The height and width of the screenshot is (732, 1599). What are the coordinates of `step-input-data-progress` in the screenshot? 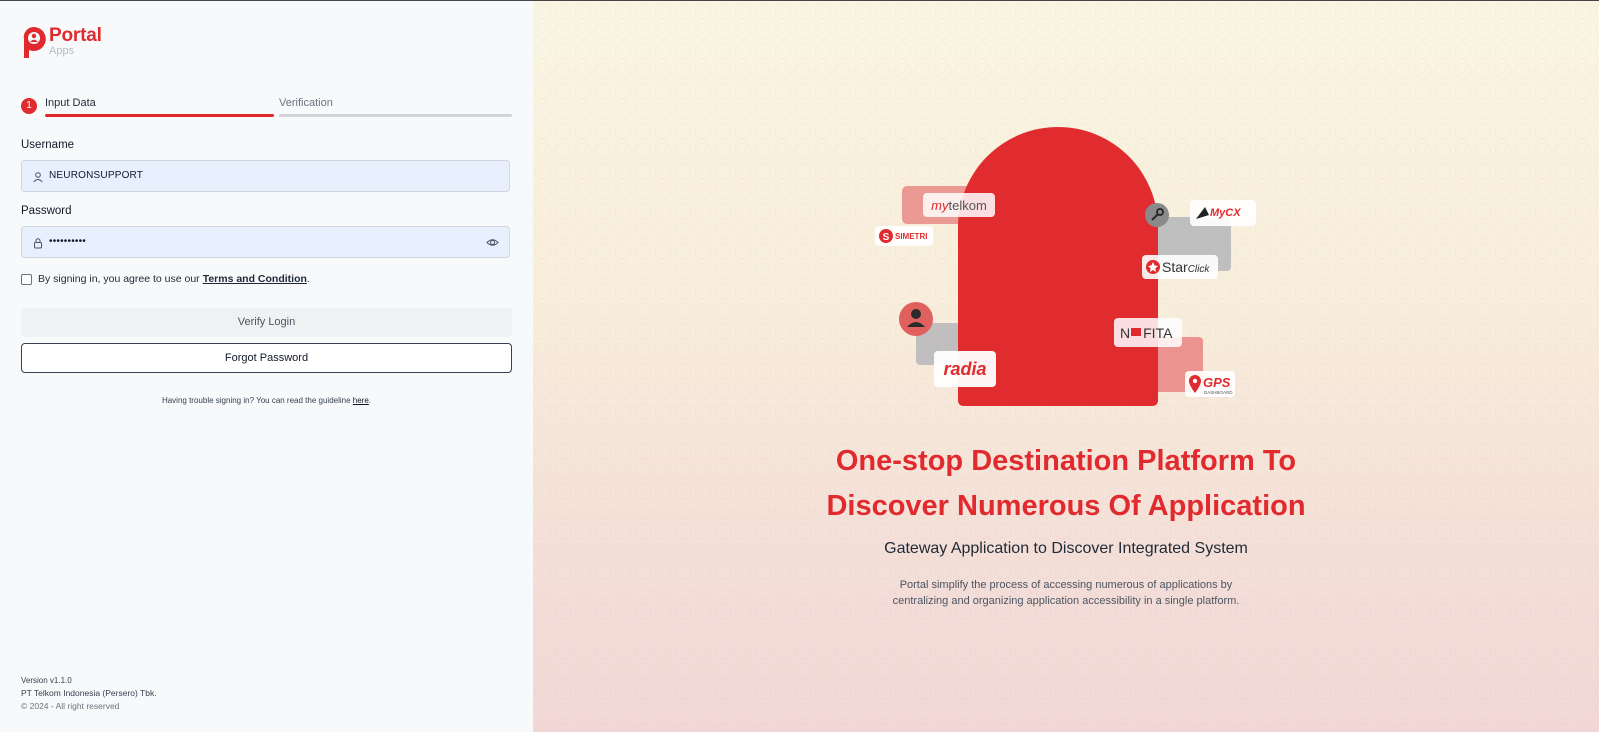 It's located at (159, 115).